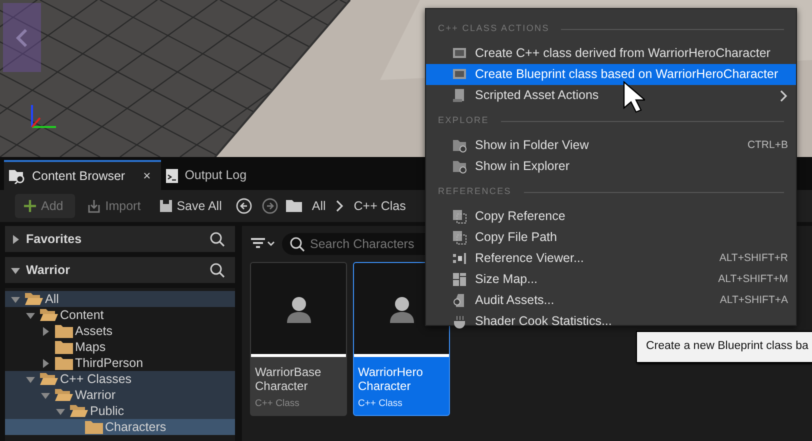 This screenshot has height=441, width=812. I want to click on menu-item: Create Blueprint class based on WarriorHeroCharacter, so click(611, 74).